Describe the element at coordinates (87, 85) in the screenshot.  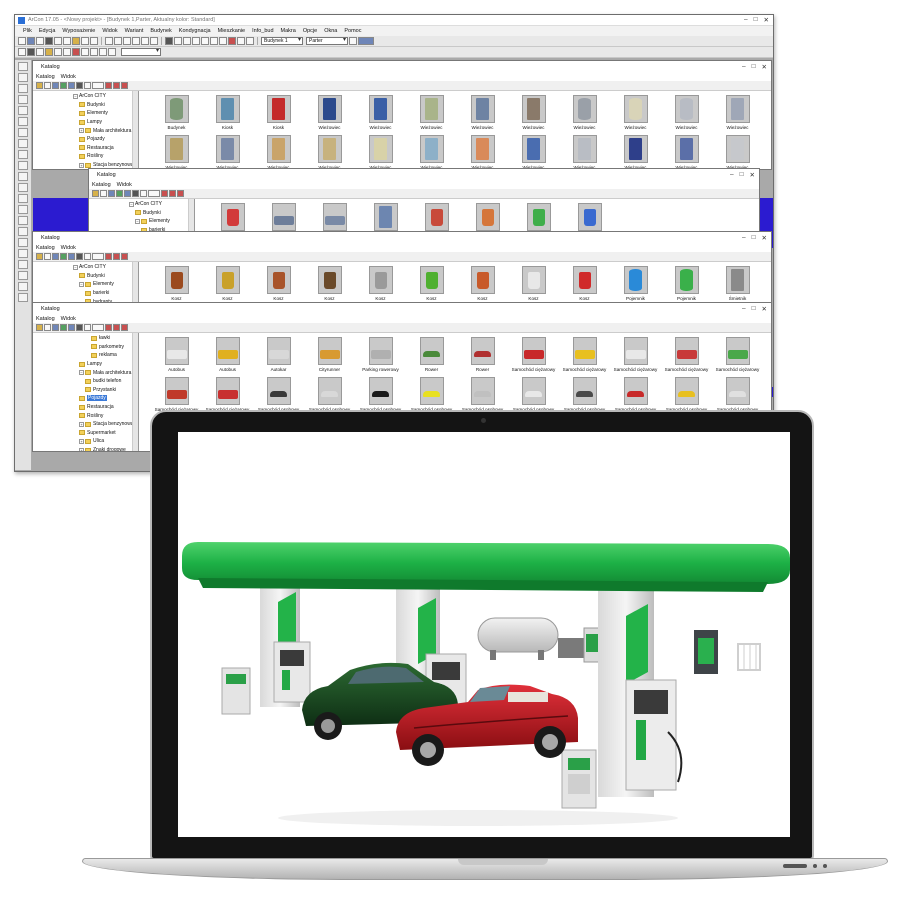
I see `search-icon` at that location.